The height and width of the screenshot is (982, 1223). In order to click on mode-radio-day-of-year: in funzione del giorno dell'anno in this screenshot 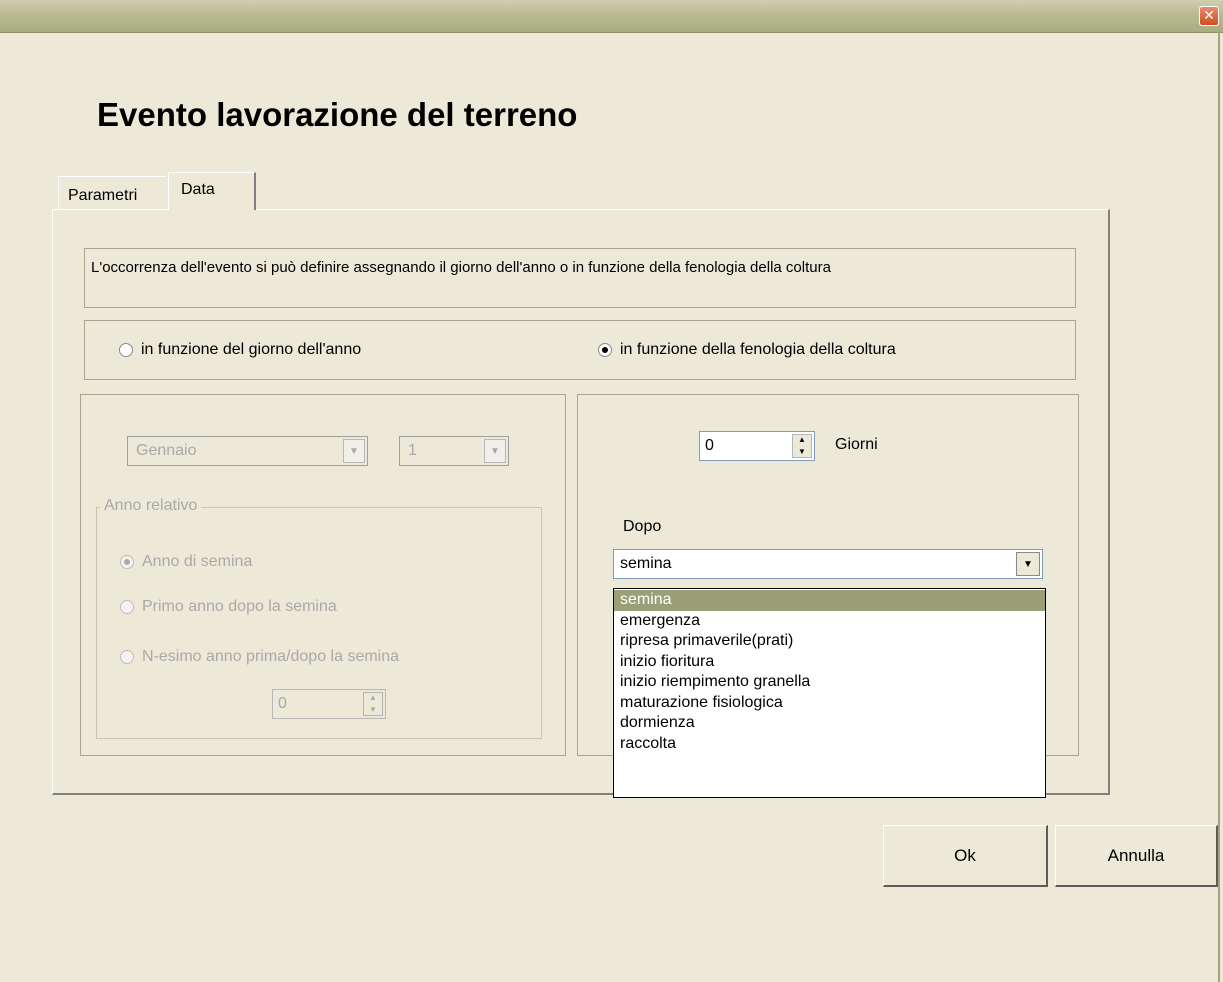, I will do `click(240, 350)`.